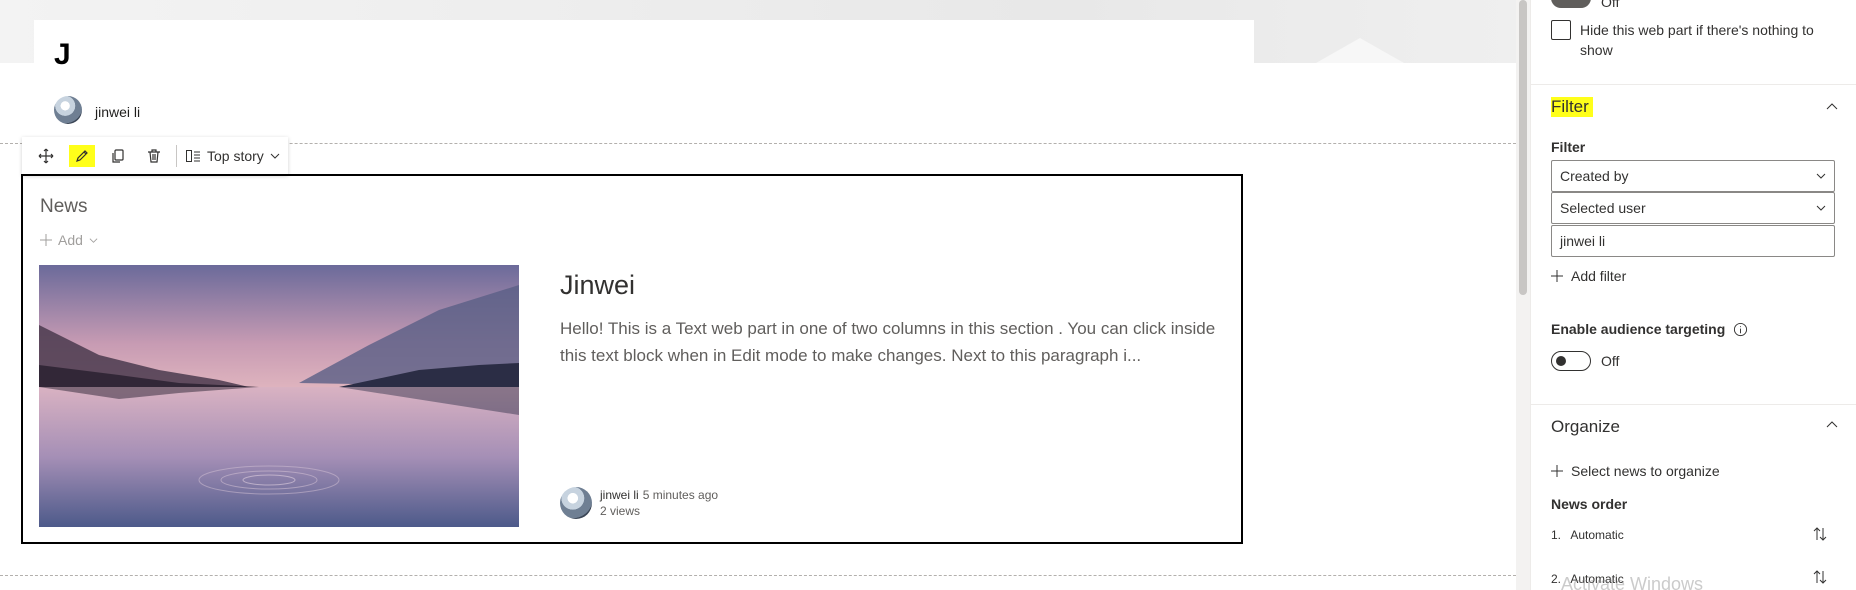 The height and width of the screenshot is (590, 1856). Describe the element at coordinates (620, 511) in the screenshot. I see `story-views: 2 views` at that location.